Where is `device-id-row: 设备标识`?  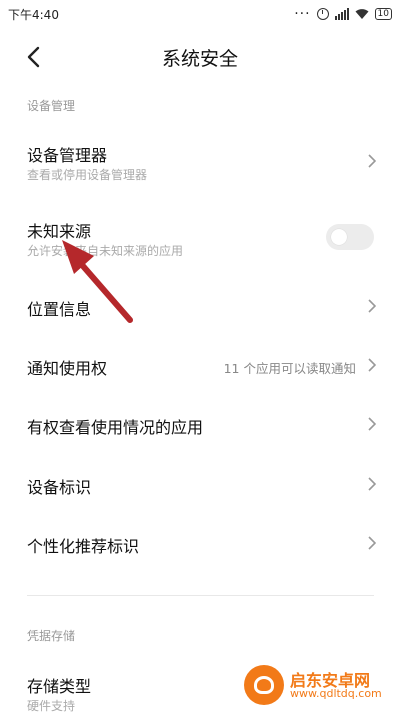 device-id-row: 设备标识 is located at coordinates (200, 484).